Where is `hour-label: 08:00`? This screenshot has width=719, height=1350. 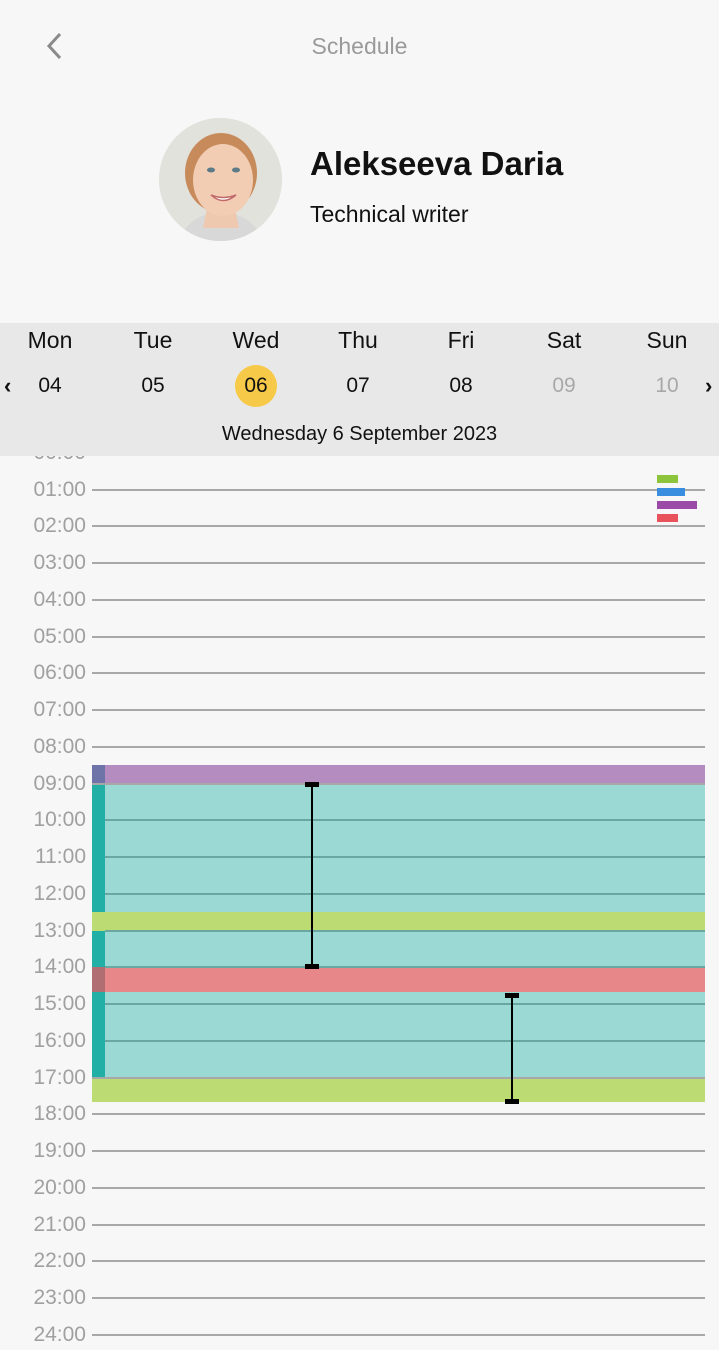 hour-label: 08:00 is located at coordinates (59, 746).